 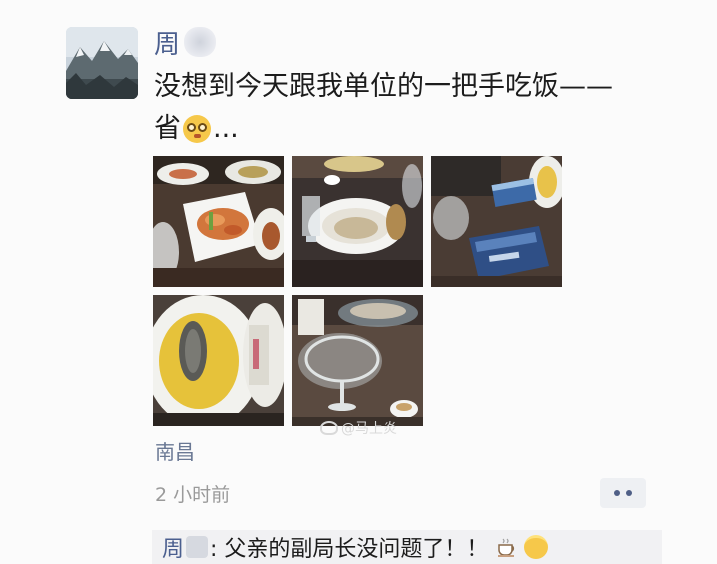 I want to click on dizzy-face-emoji-icon, so click(x=197, y=129).